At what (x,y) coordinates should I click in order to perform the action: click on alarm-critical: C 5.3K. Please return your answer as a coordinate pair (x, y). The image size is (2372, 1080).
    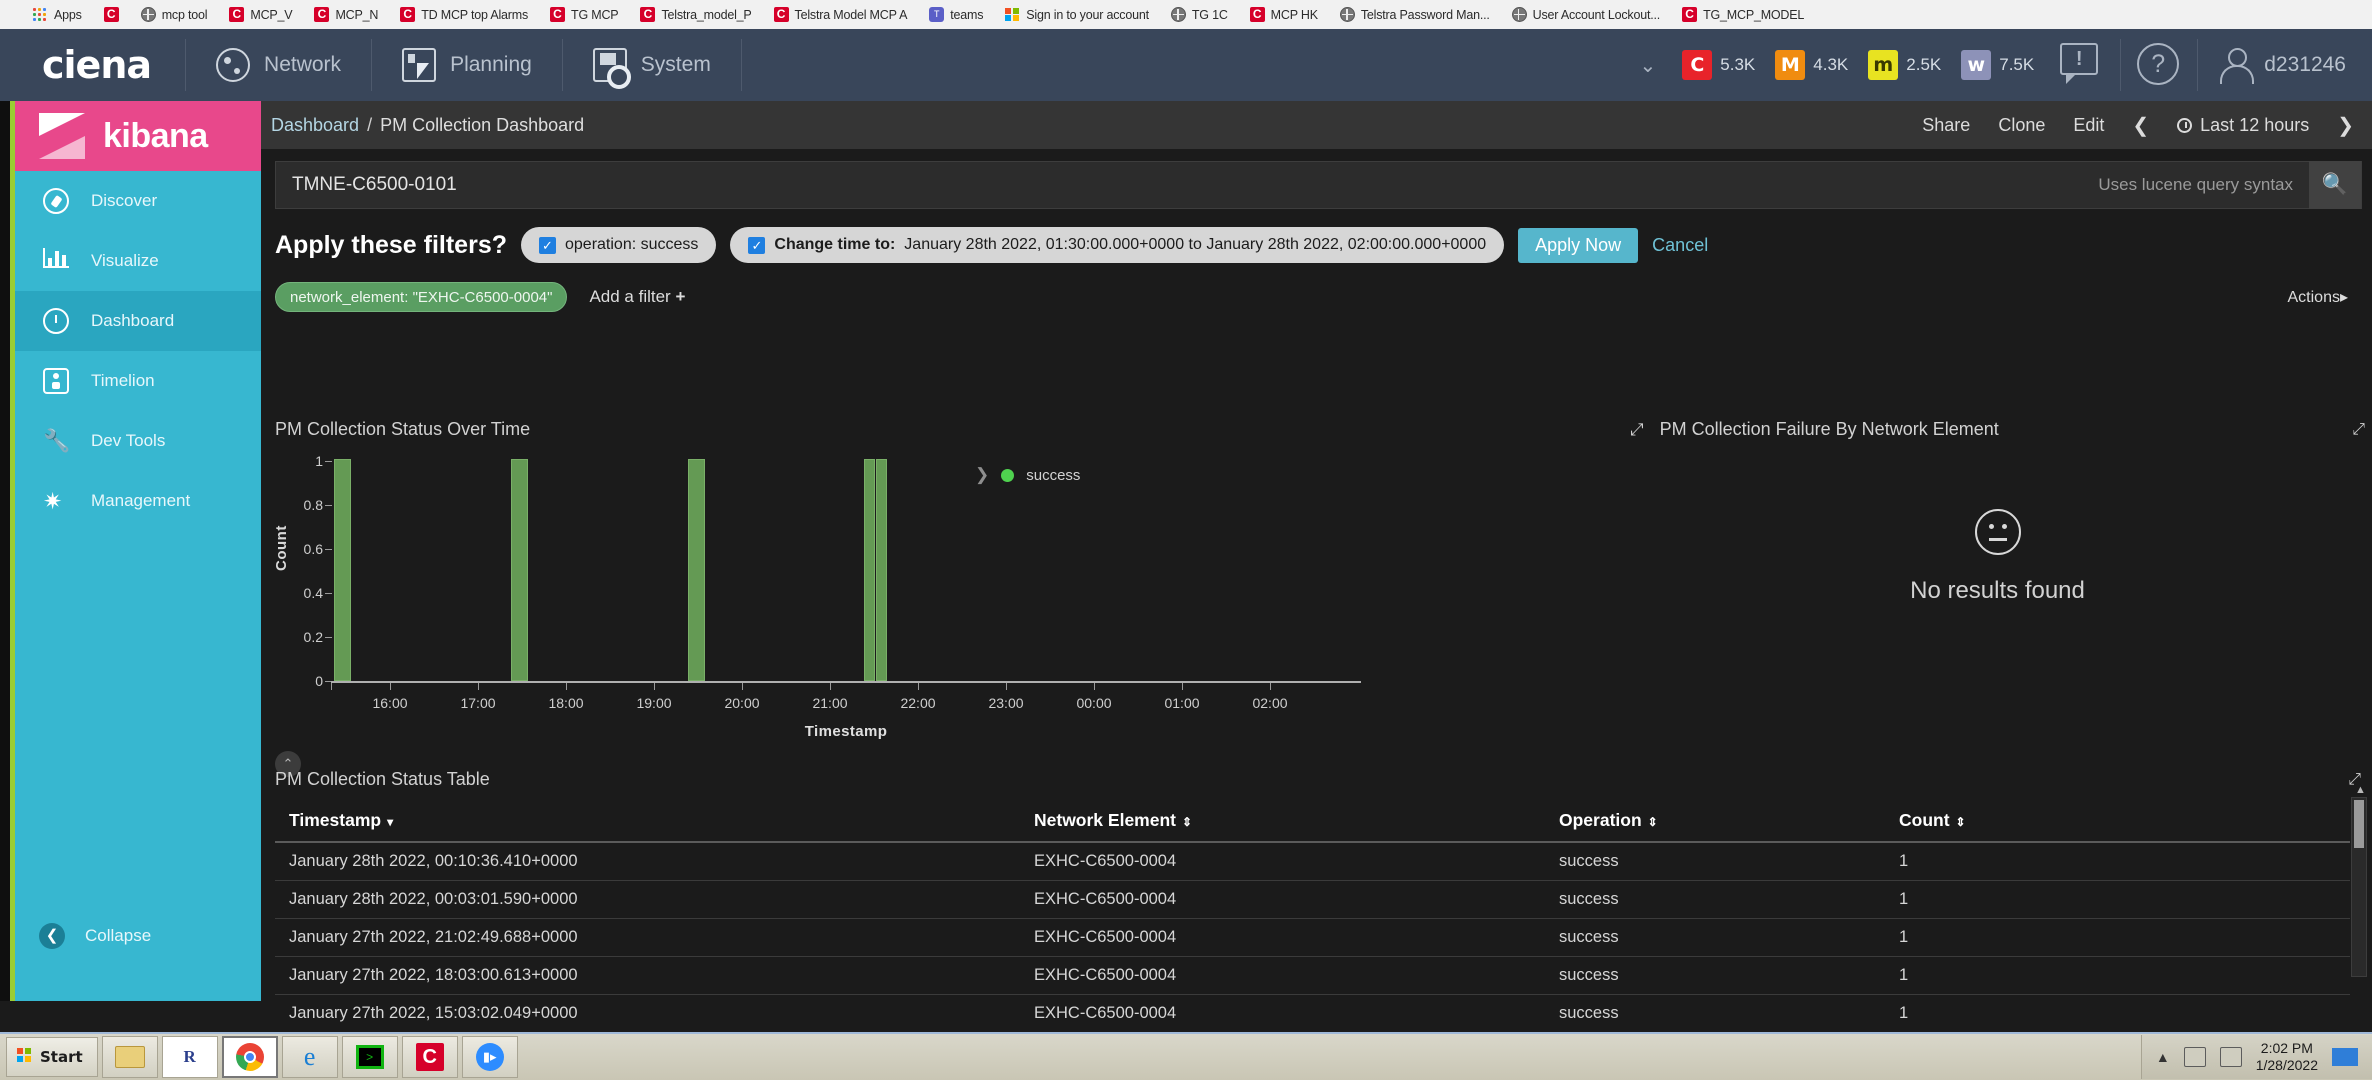
    Looking at the image, I should click on (1718, 65).